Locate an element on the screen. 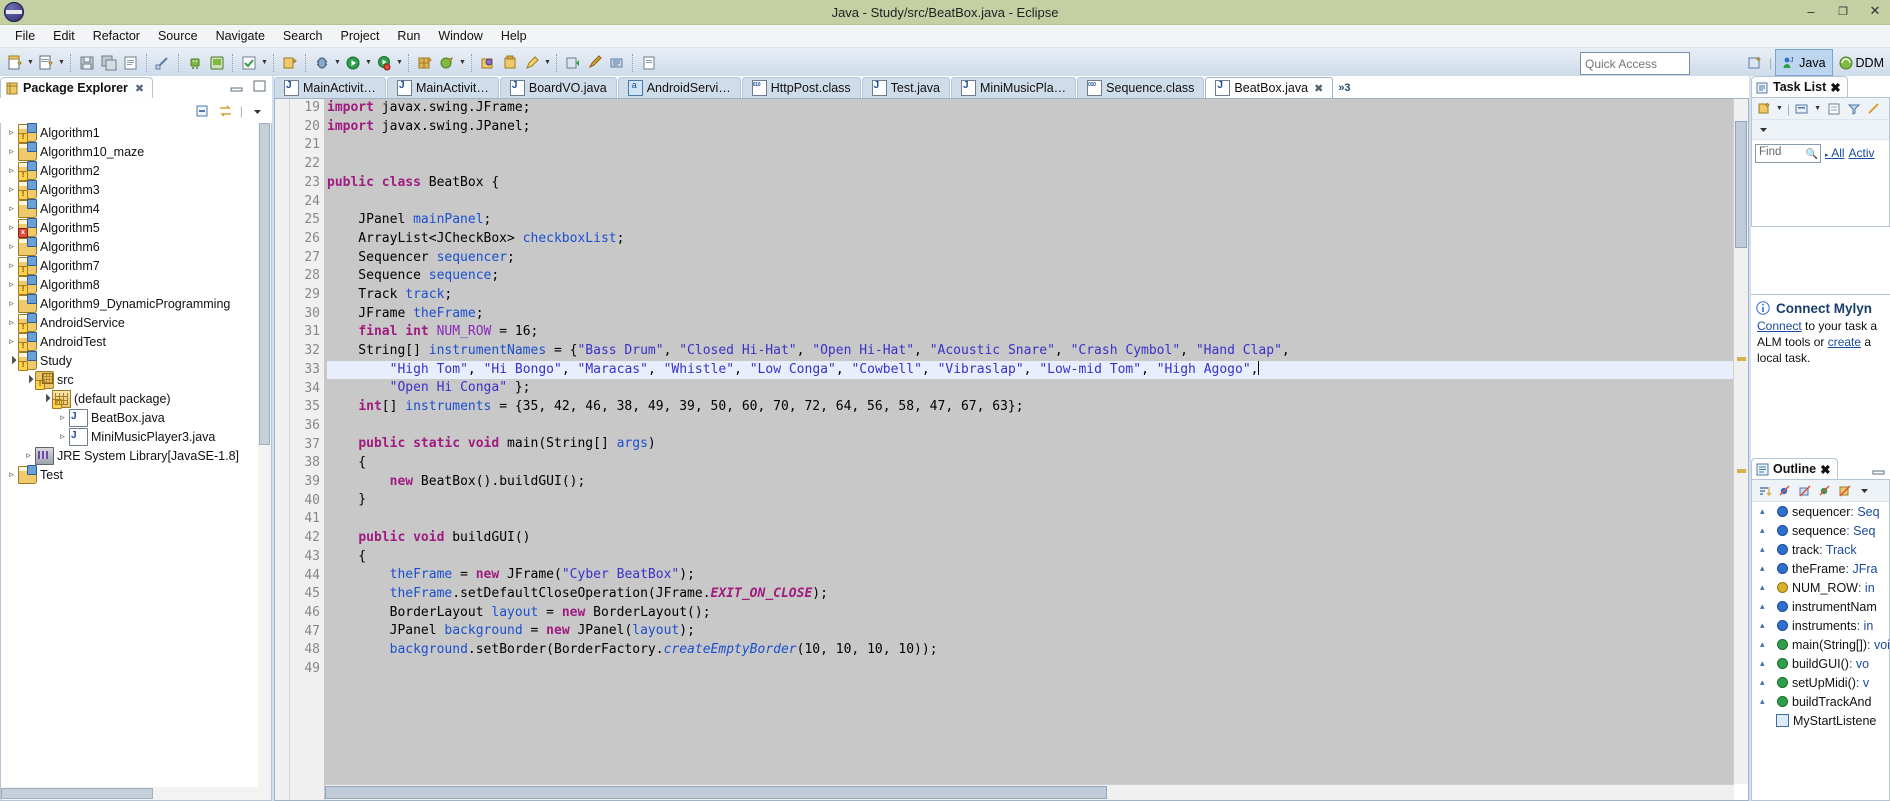 Image resolution: width=1890 pixels, height=801 pixels. tree-item-jre-system-library: JRE System Library [JavaSE-1.8] is located at coordinates (136, 455).